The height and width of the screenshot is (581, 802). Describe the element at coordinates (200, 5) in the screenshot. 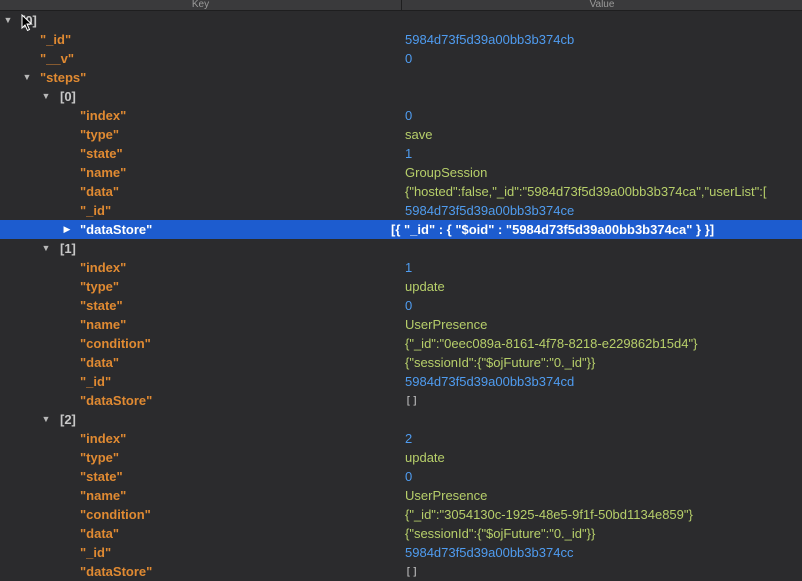

I see `key-column-header: Key` at that location.